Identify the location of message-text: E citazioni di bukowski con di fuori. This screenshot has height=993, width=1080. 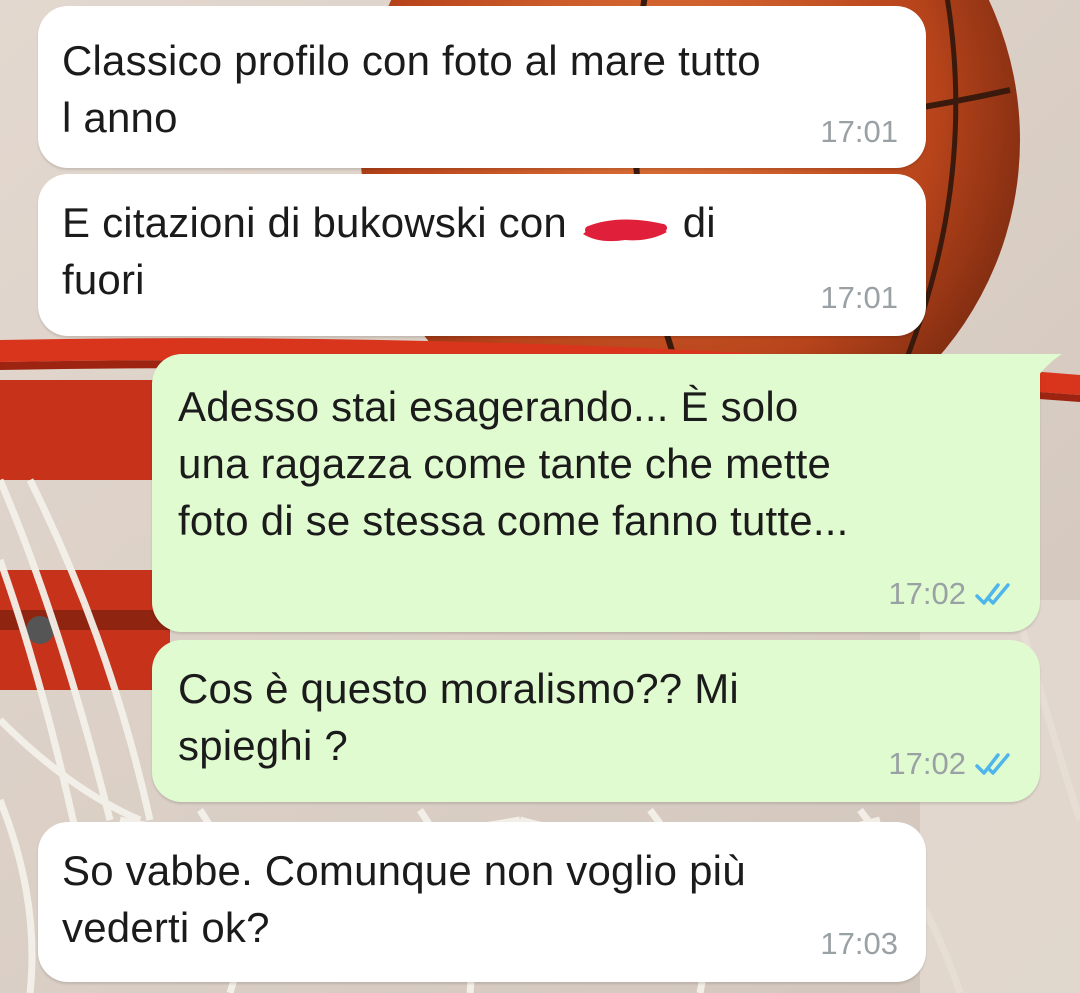
(487, 251).